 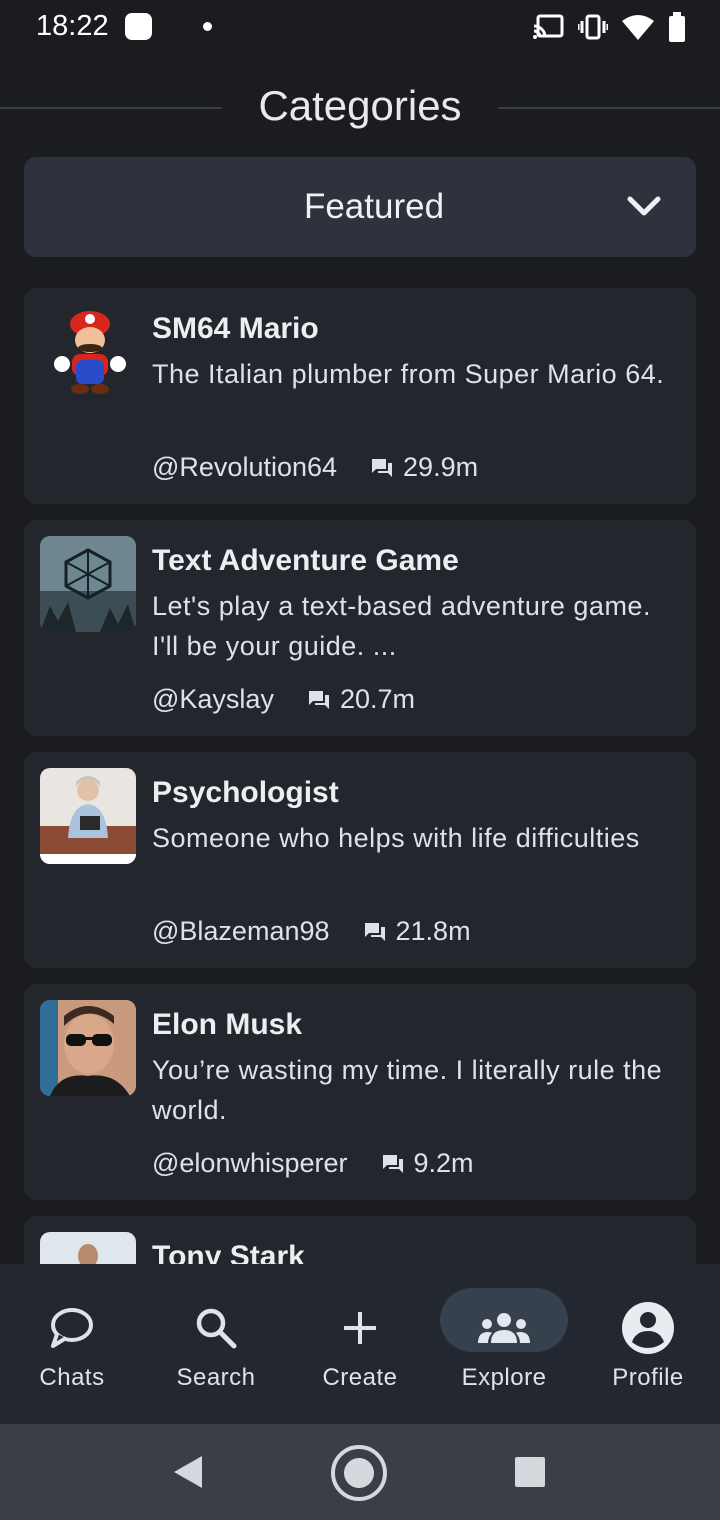 I want to click on category-selected-label: Featured, so click(x=374, y=206).